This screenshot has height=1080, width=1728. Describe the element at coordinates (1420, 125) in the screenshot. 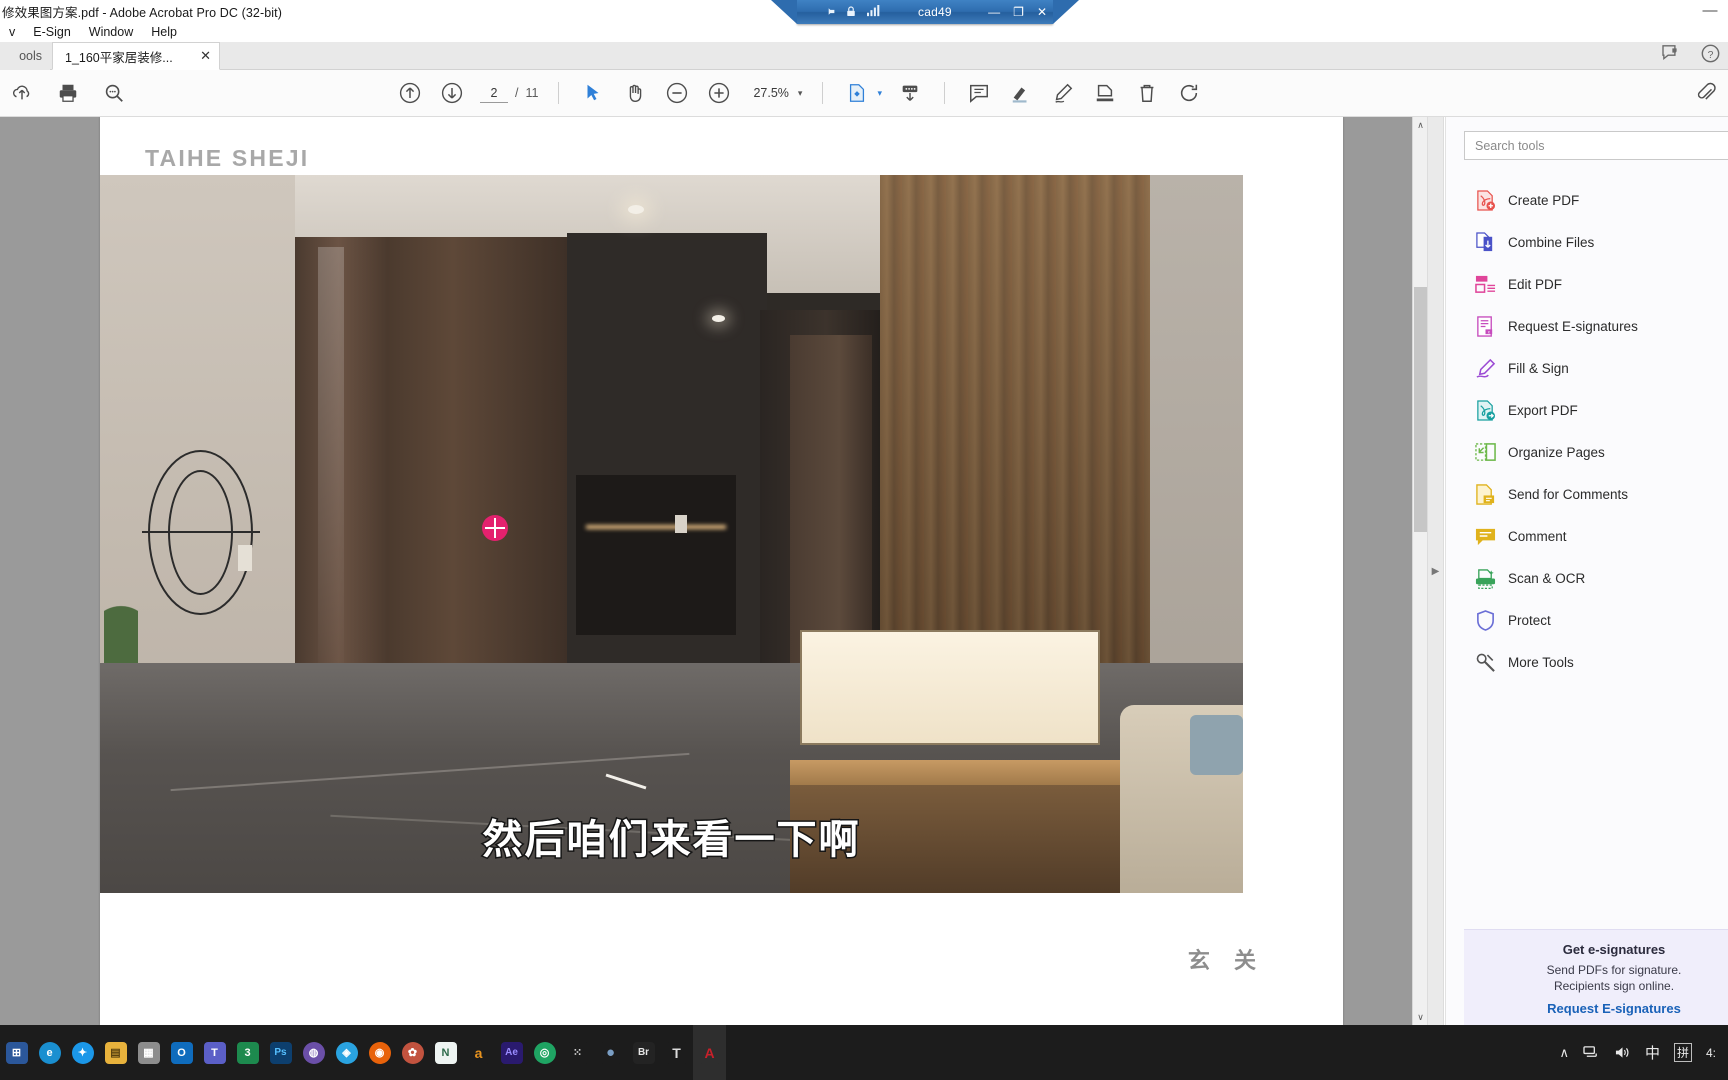

I see `scrollbar-up-button: ∧` at that location.